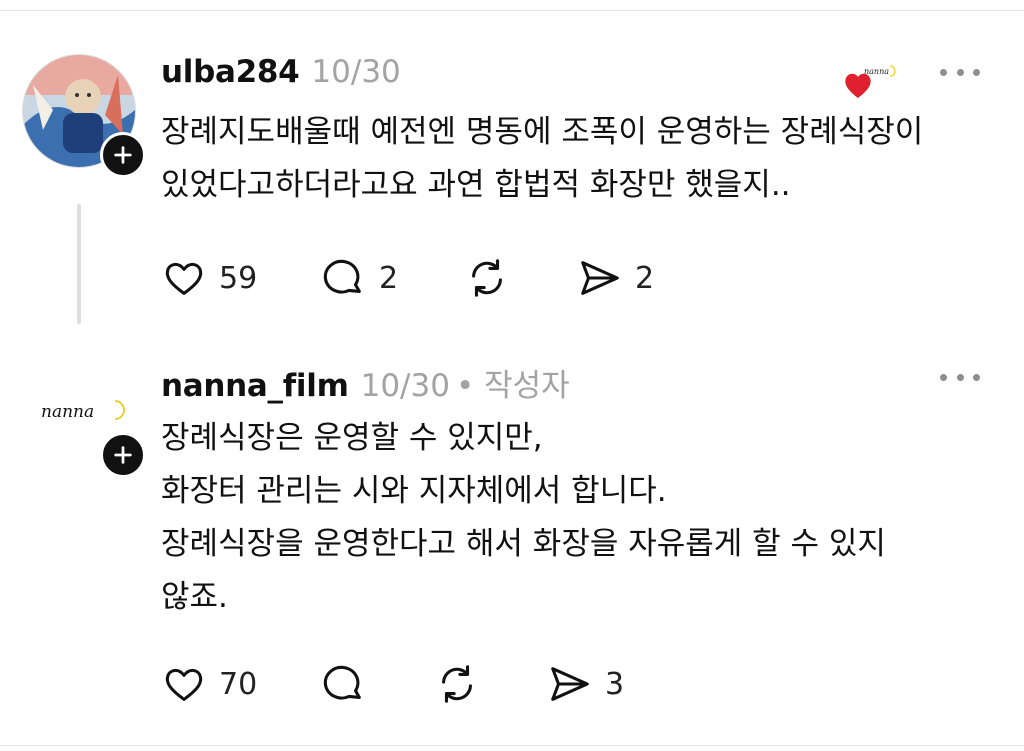  Describe the element at coordinates (194, 597) in the screenshot. I see `comment-line: 않죠.` at that location.